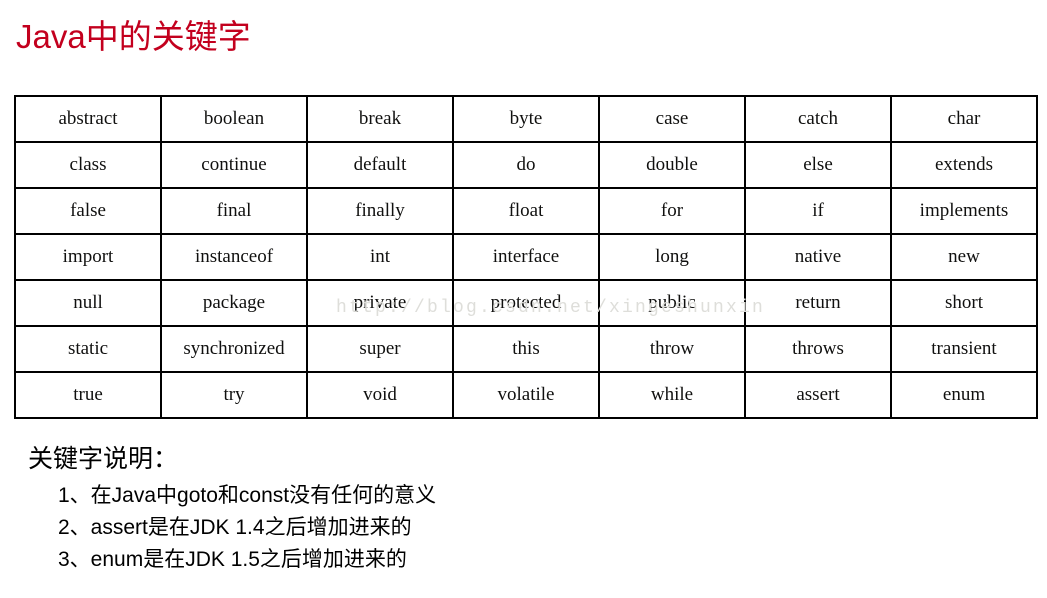 This screenshot has height=598, width=1047. I want to click on note-item: 2、assert是在JDK 1.4之后增加进来的, so click(235, 527).